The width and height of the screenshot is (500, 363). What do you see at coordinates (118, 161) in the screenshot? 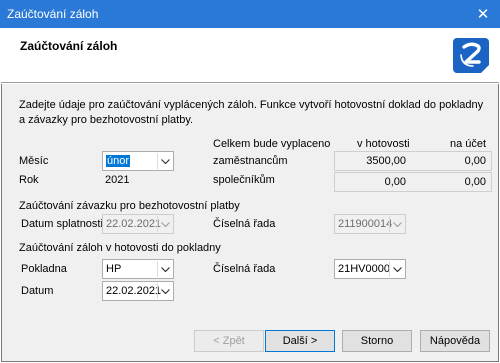
I see `month-value: únor` at bounding box center [118, 161].